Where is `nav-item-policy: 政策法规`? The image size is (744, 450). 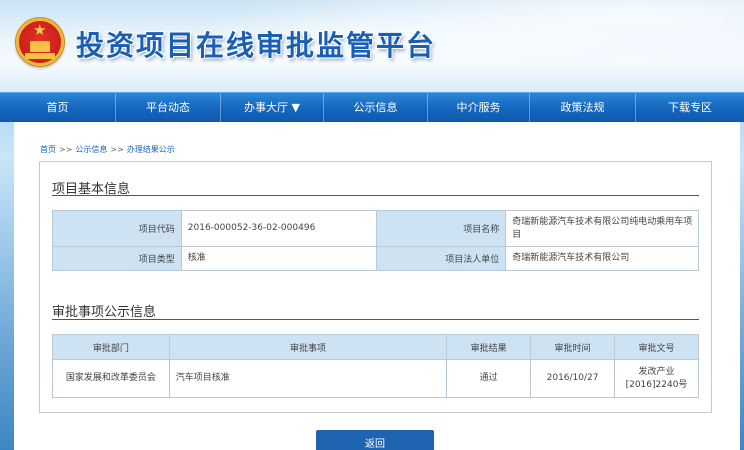 nav-item-policy: 政策法规 is located at coordinates (583, 108).